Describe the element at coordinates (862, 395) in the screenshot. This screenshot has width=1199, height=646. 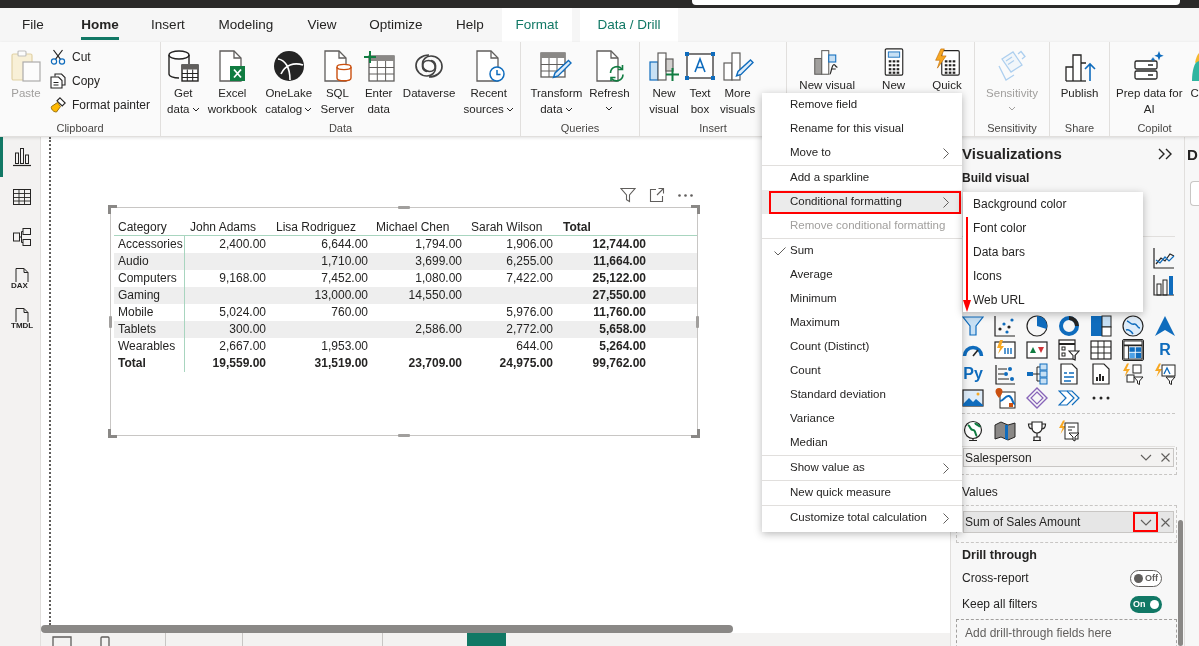
I see `menu-item: Standard deviation` at that location.